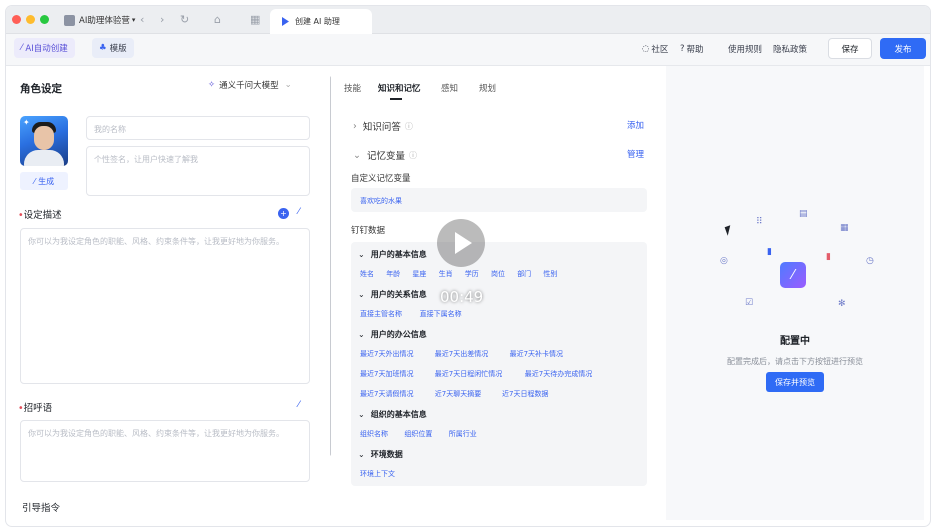  Describe the element at coordinates (367, 274) in the screenshot. I see `dingtalk-data-tag: 姓名` at that location.